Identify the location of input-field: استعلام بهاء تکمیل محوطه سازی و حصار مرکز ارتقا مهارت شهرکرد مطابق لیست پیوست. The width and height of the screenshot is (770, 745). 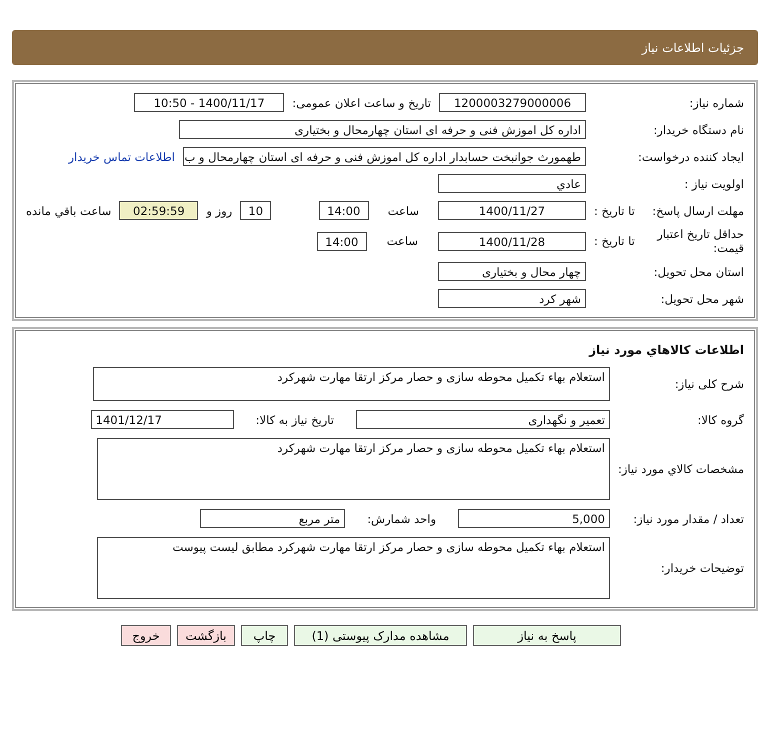
(353, 568).